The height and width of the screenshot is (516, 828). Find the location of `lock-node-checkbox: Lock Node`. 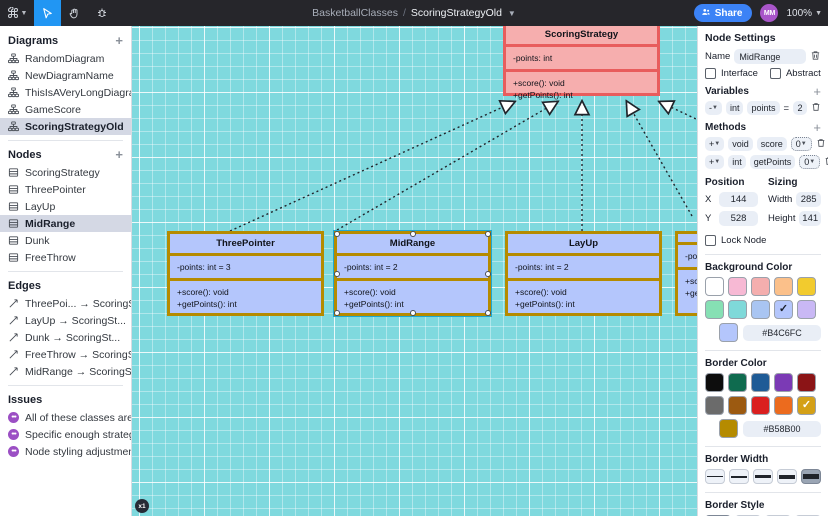

lock-node-checkbox: Lock Node is located at coordinates (763, 240).